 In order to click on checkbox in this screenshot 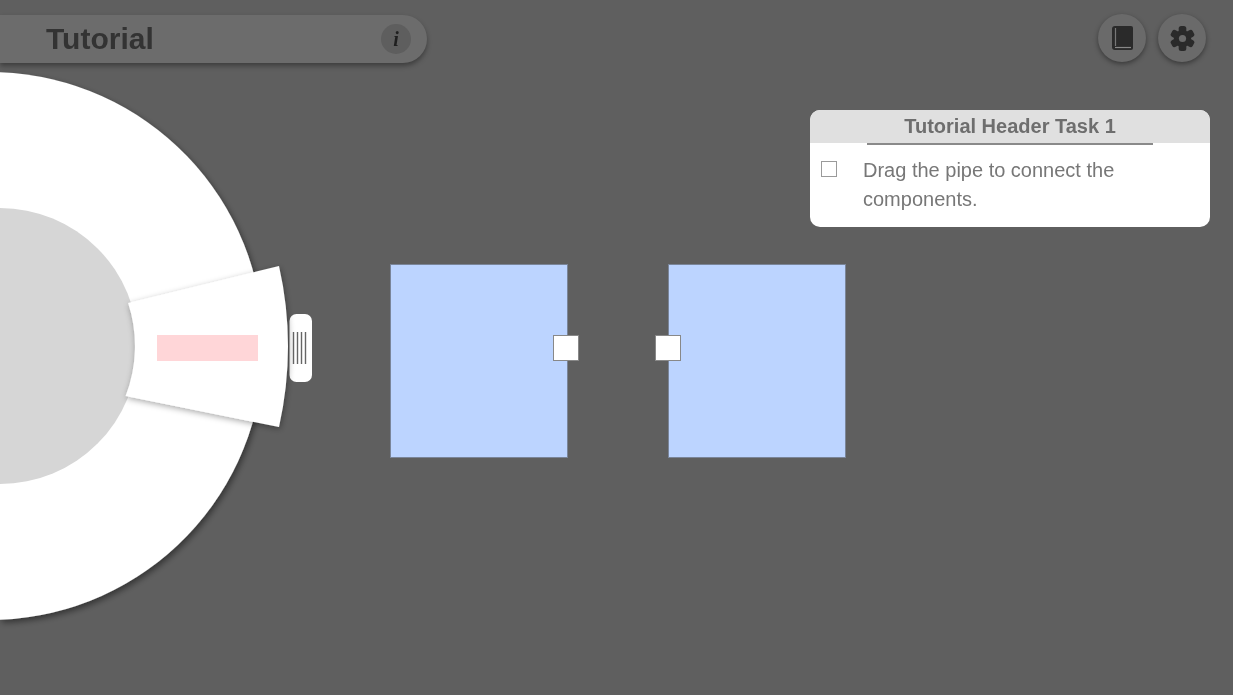, I will do `click(829, 169)`.